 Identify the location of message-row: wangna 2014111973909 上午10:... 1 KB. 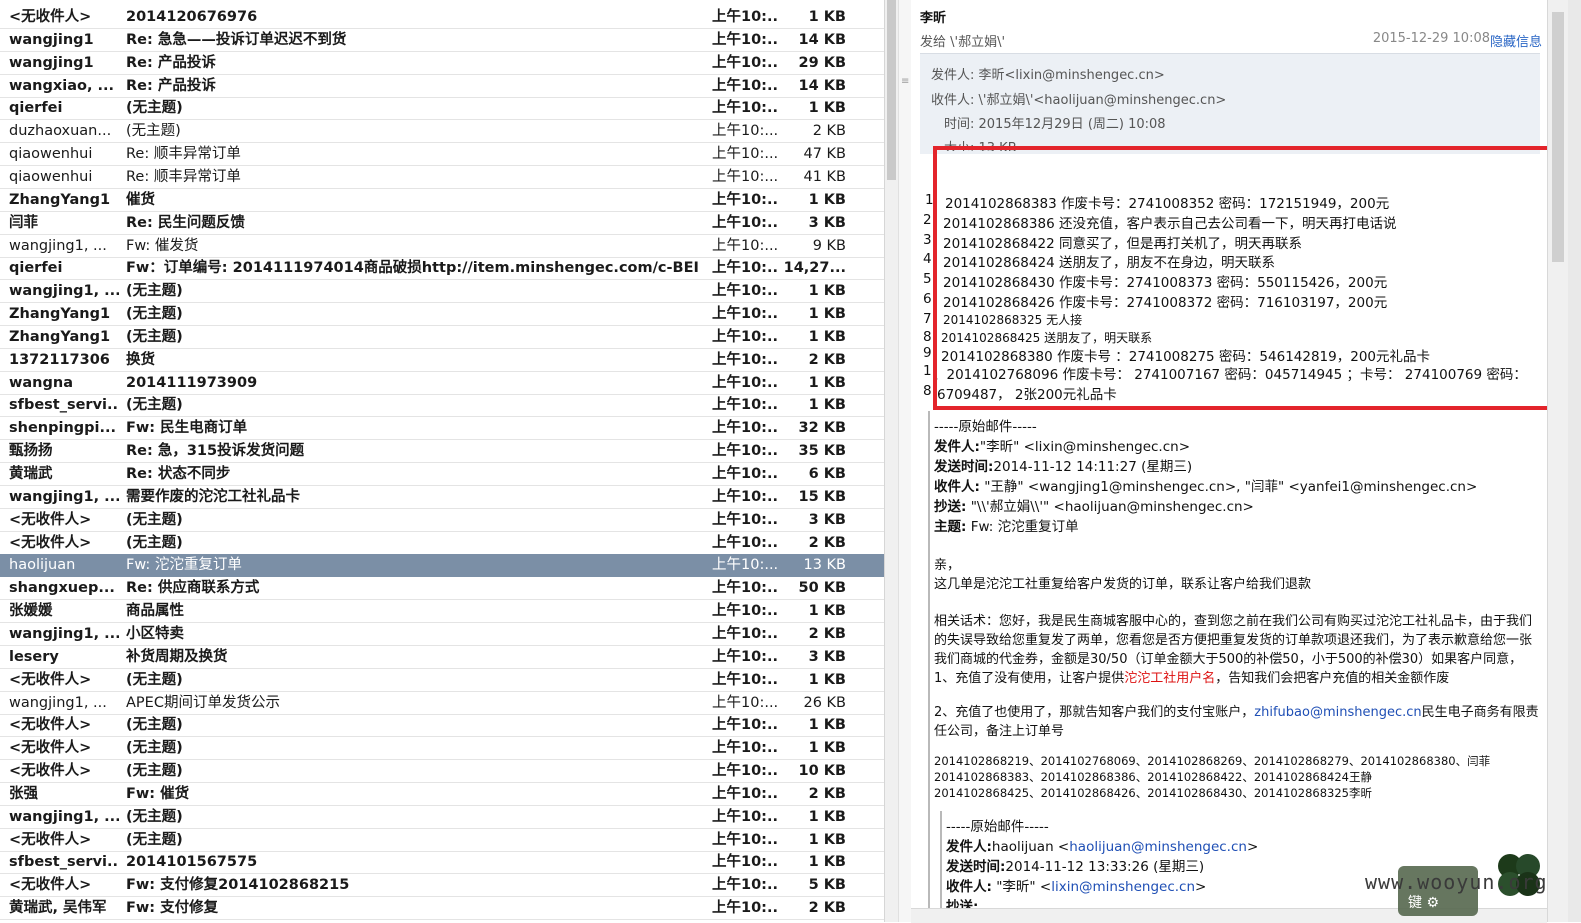
(442, 383).